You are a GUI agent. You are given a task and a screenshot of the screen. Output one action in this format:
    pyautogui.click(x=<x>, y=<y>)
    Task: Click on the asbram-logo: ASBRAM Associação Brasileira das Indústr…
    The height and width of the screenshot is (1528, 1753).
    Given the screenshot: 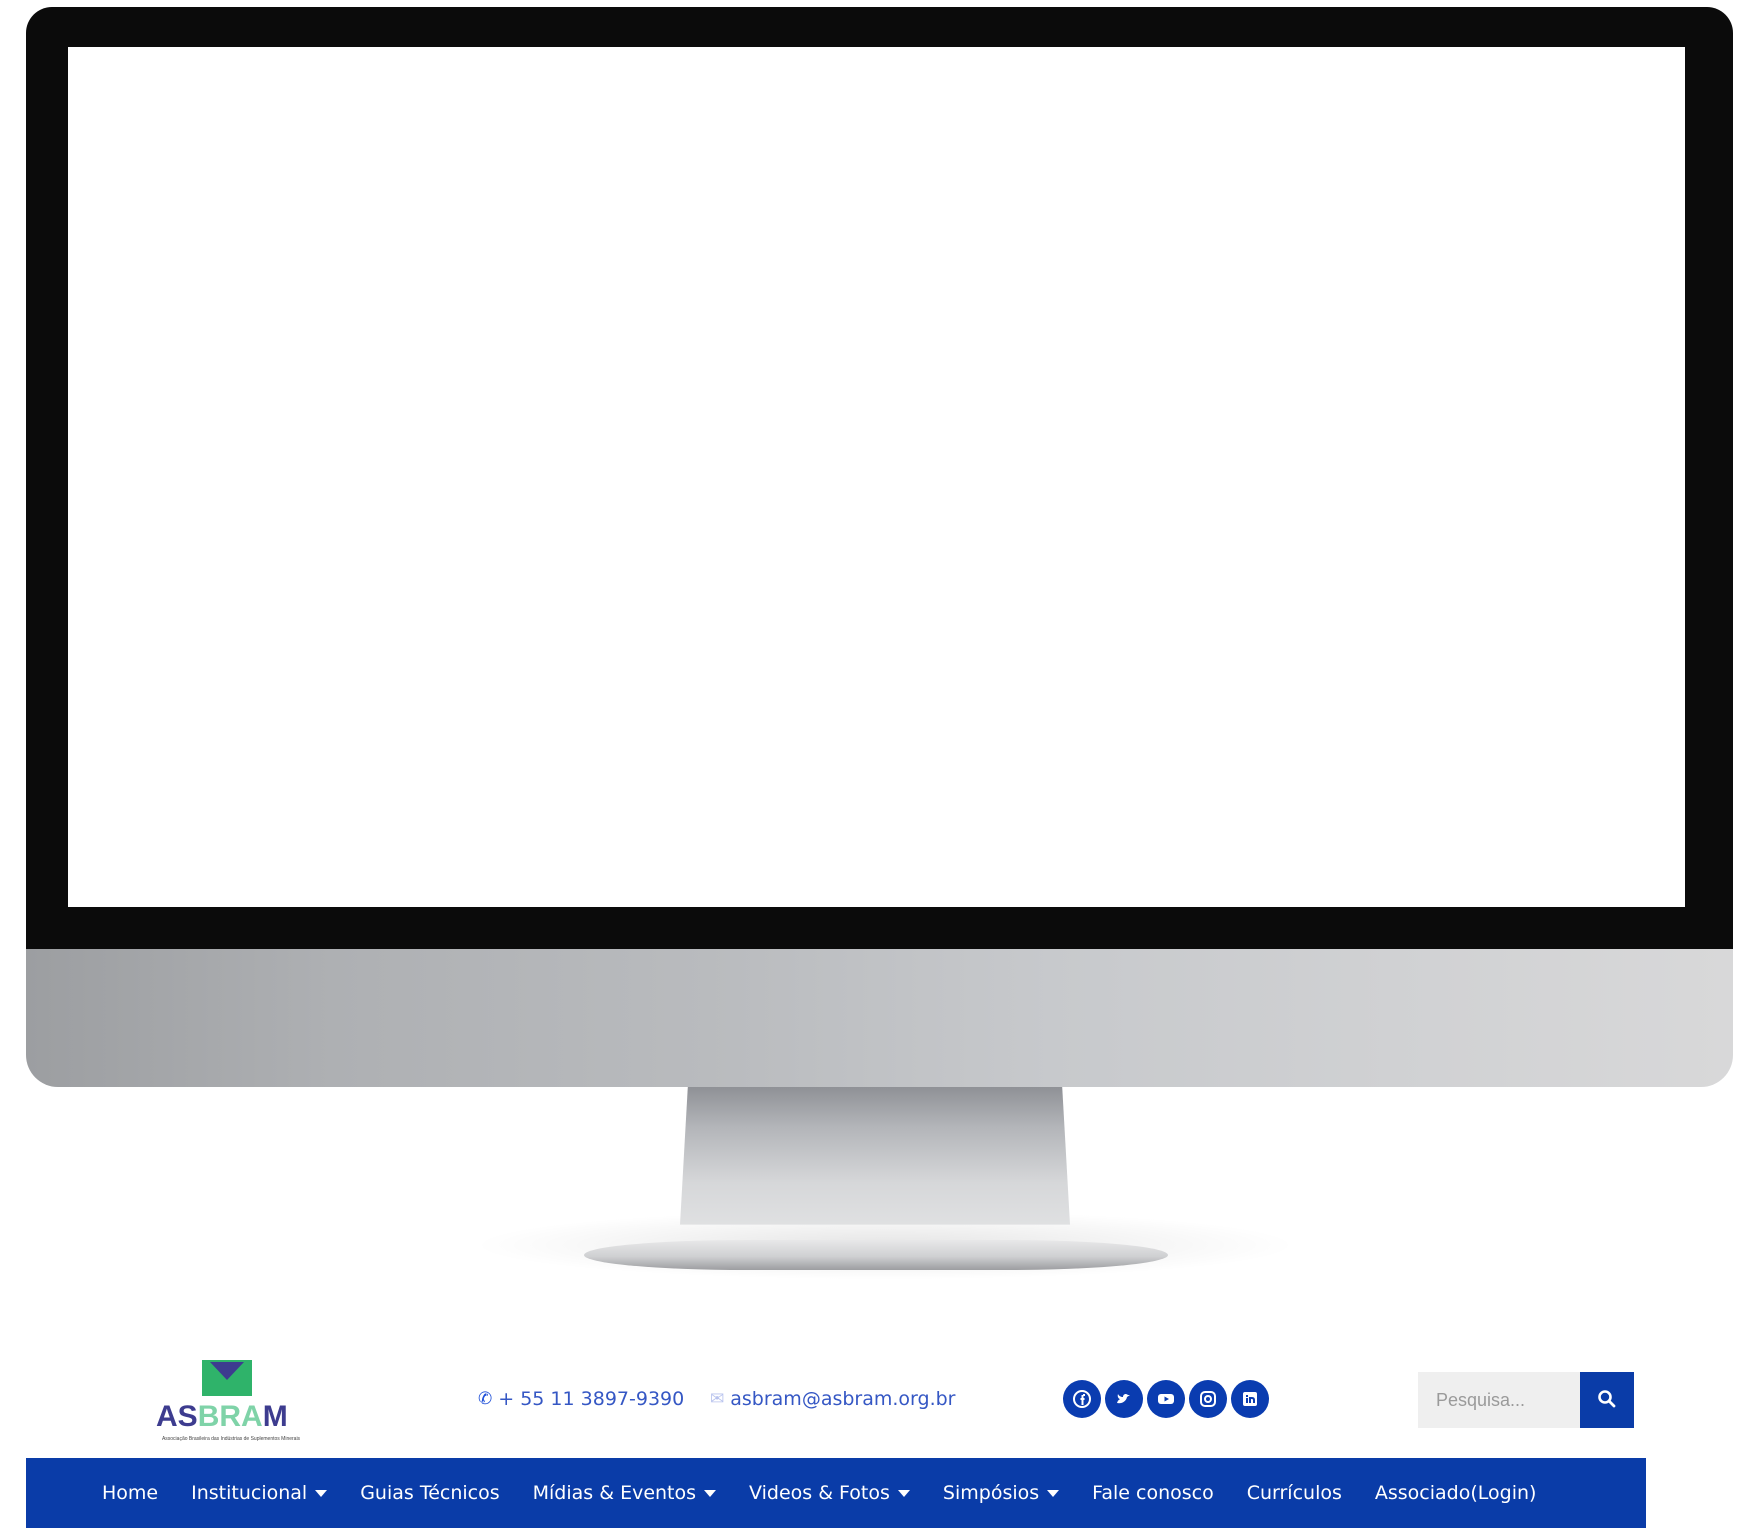 What is the action you would take?
    pyautogui.click(x=231, y=1400)
    